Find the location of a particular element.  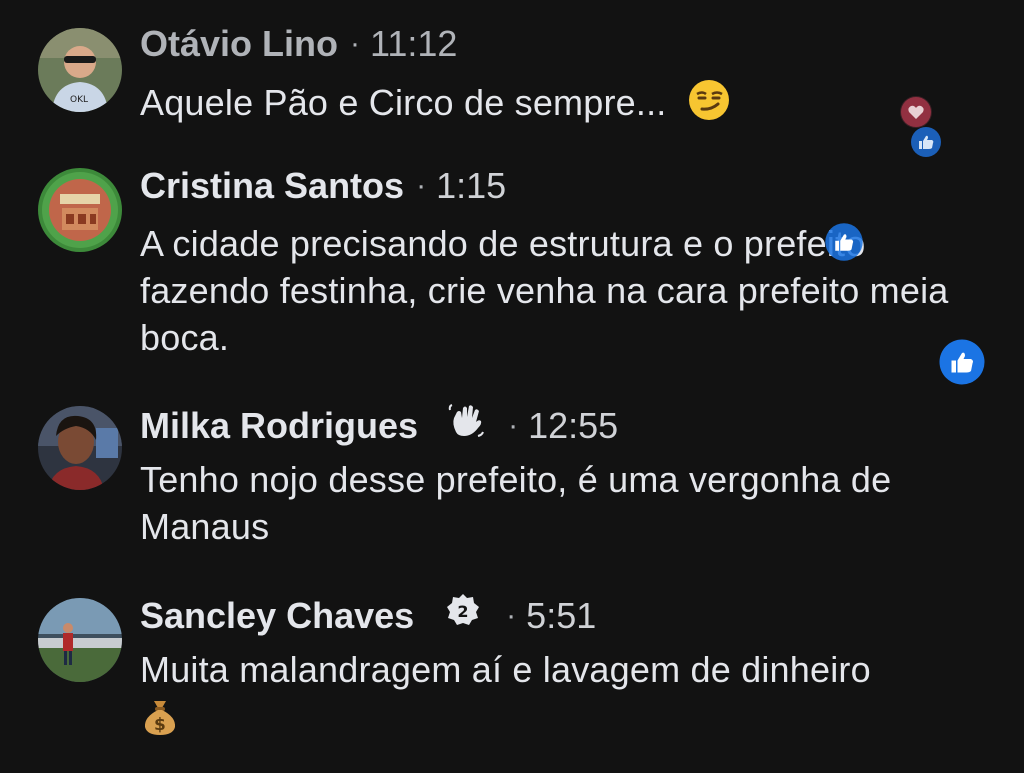

wave-hand-icon is located at coordinates (466, 426).